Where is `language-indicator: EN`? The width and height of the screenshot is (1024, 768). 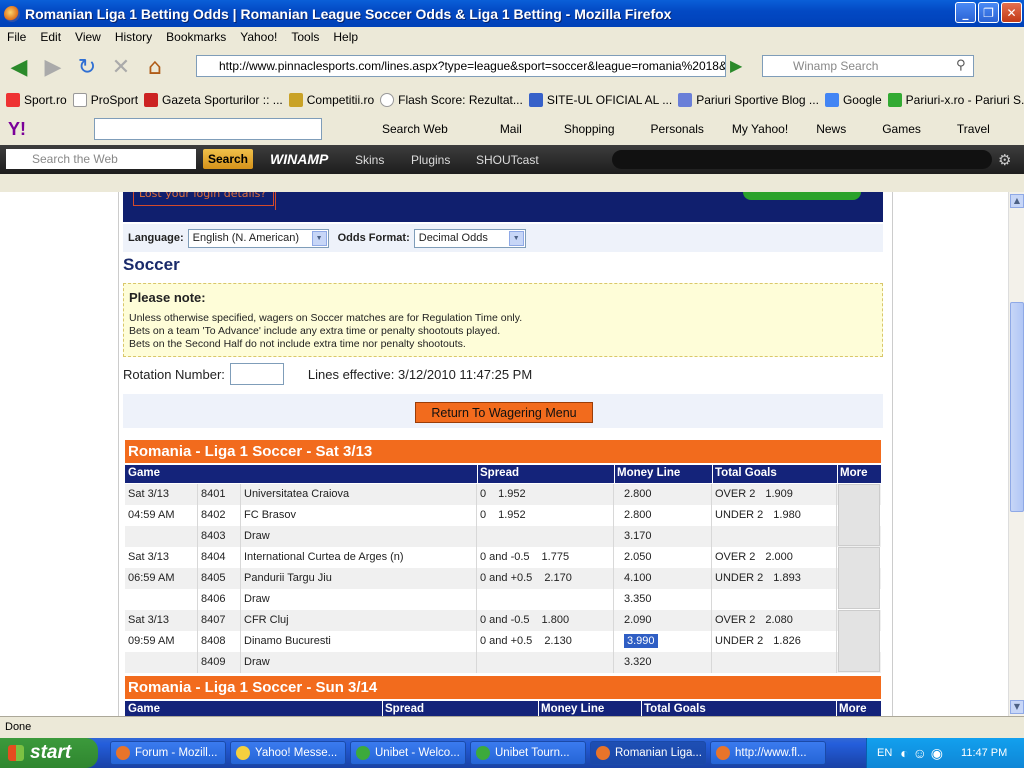 language-indicator: EN is located at coordinates (884, 753).